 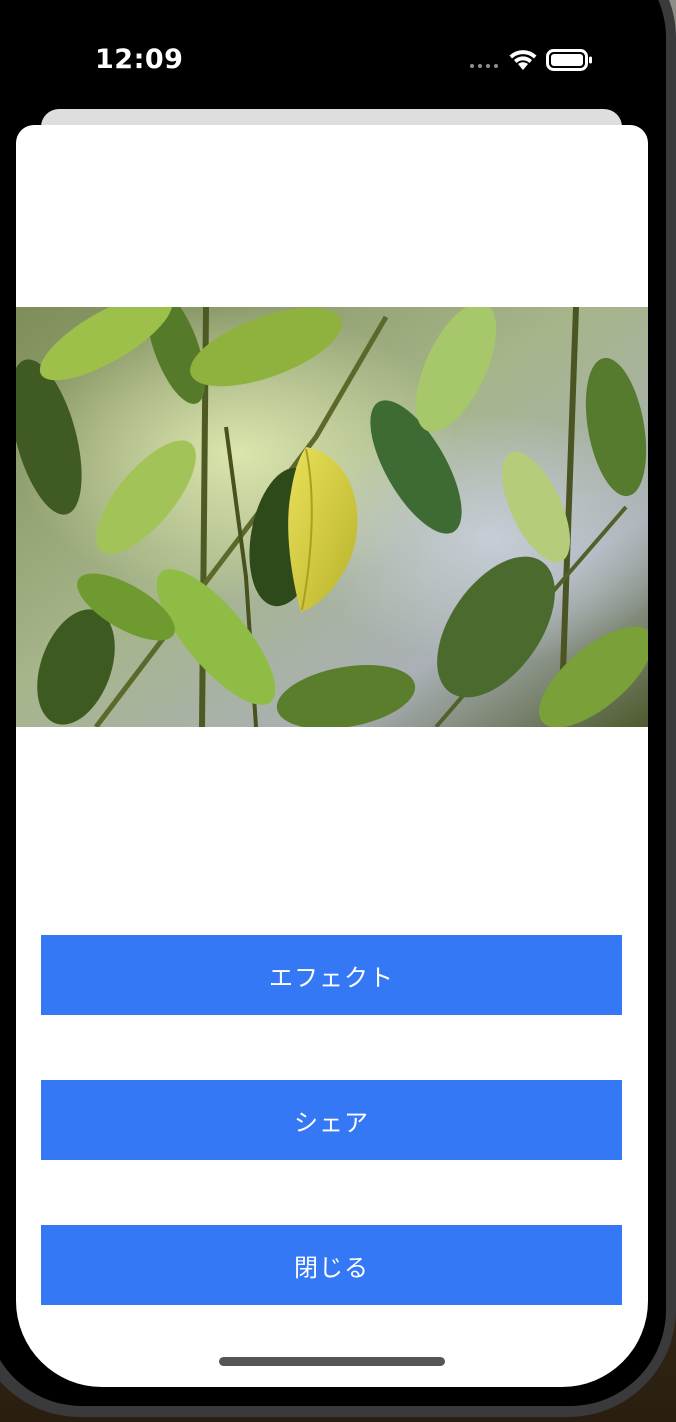 What do you see at coordinates (139, 59) in the screenshot?
I see `status-time: 12:09` at bounding box center [139, 59].